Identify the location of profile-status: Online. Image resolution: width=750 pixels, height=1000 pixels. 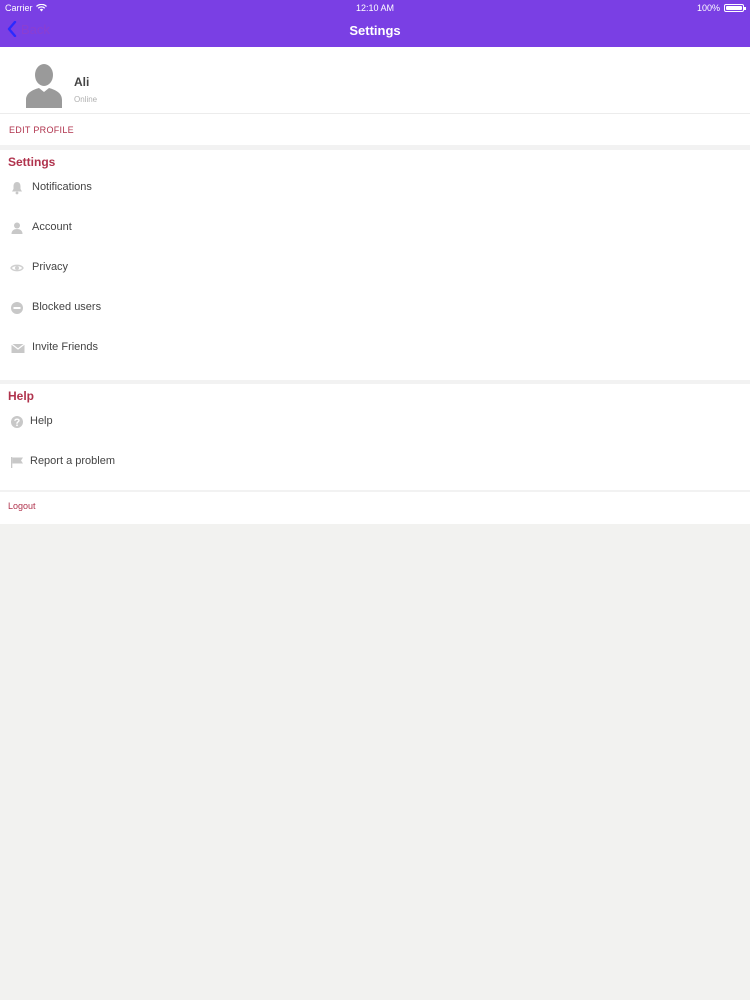
(86, 99).